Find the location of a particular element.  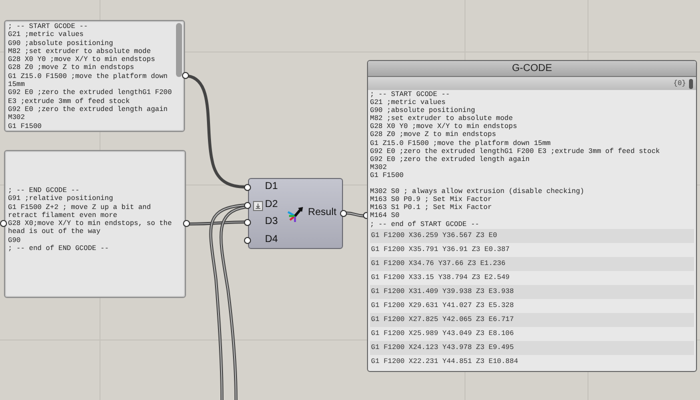

wire is located at coordinates (356, 215).